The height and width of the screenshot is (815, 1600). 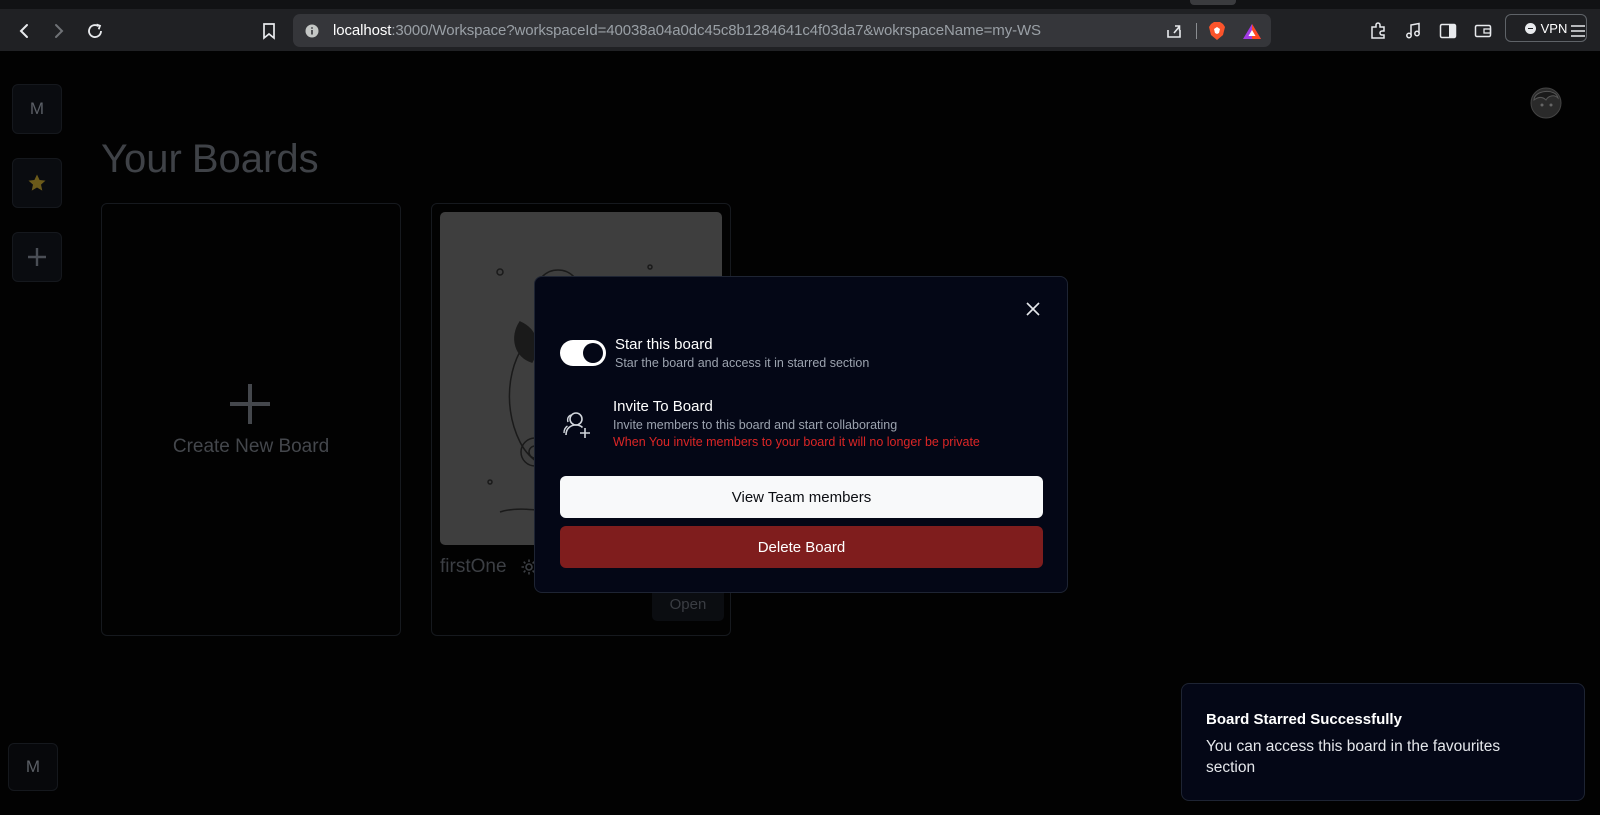 What do you see at coordinates (1448, 31) in the screenshot?
I see `sidebar-toggle-icon` at bounding box center [1448, 31].